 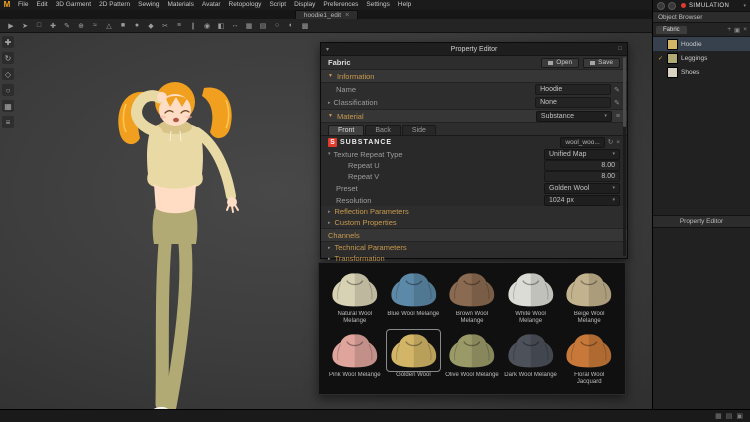 I want to click on cut-tool-icon: ✂, so click(x=165, y=25).